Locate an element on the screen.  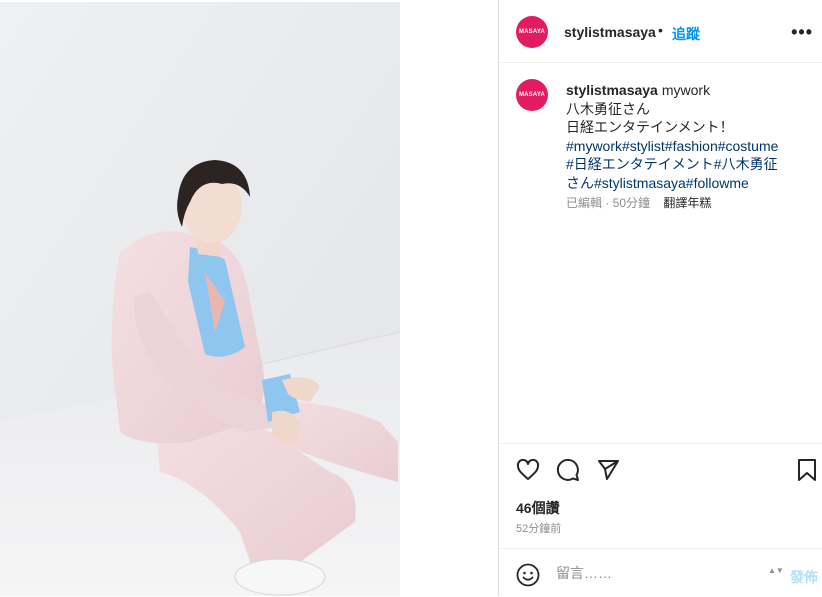
caption-avatar: MASAYA is located at coordinates (532, 95).